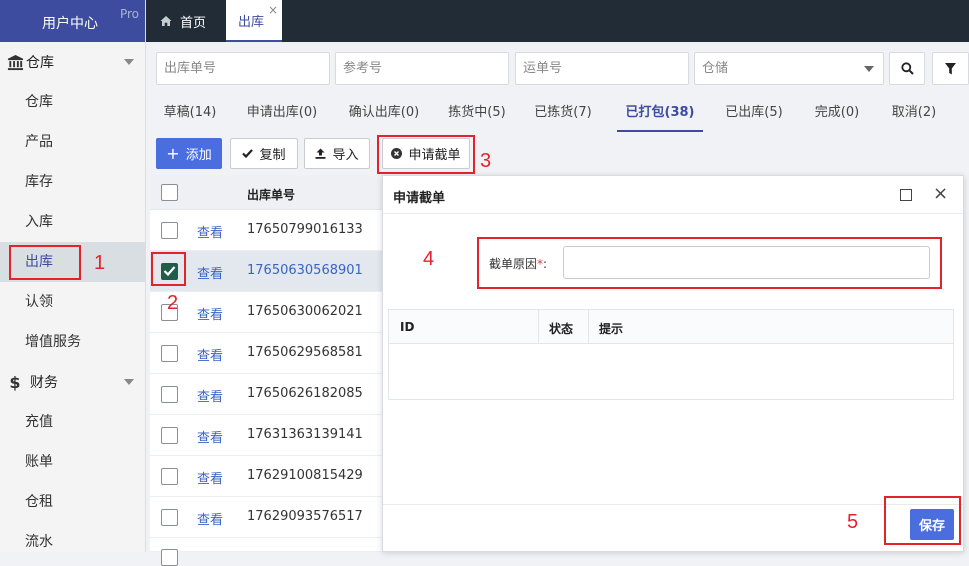  Describe the element at coordinates (271, 195) in the screenshot. I see `col-order-no: 出库单号` at that location.